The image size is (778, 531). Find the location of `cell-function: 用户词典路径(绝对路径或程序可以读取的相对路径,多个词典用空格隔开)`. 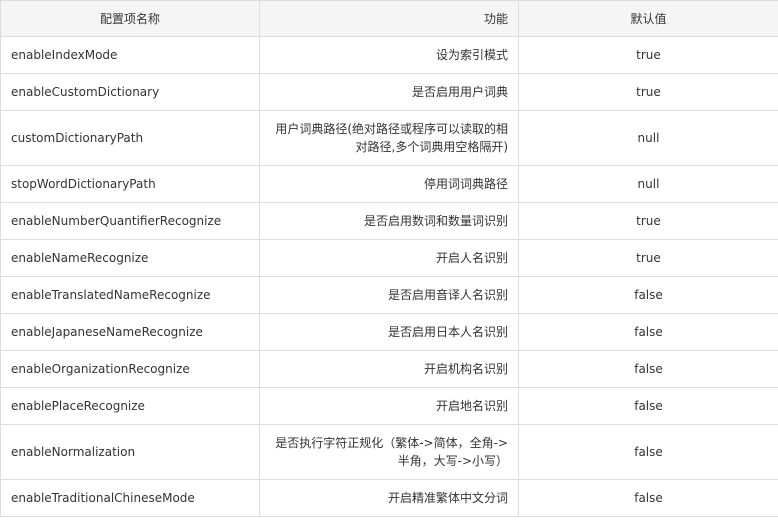

cell-function: 用户词典路径(绝对路径或程序可以读取的相对路径,多个词典用空格隔开) is located at coordinates (389, 138).